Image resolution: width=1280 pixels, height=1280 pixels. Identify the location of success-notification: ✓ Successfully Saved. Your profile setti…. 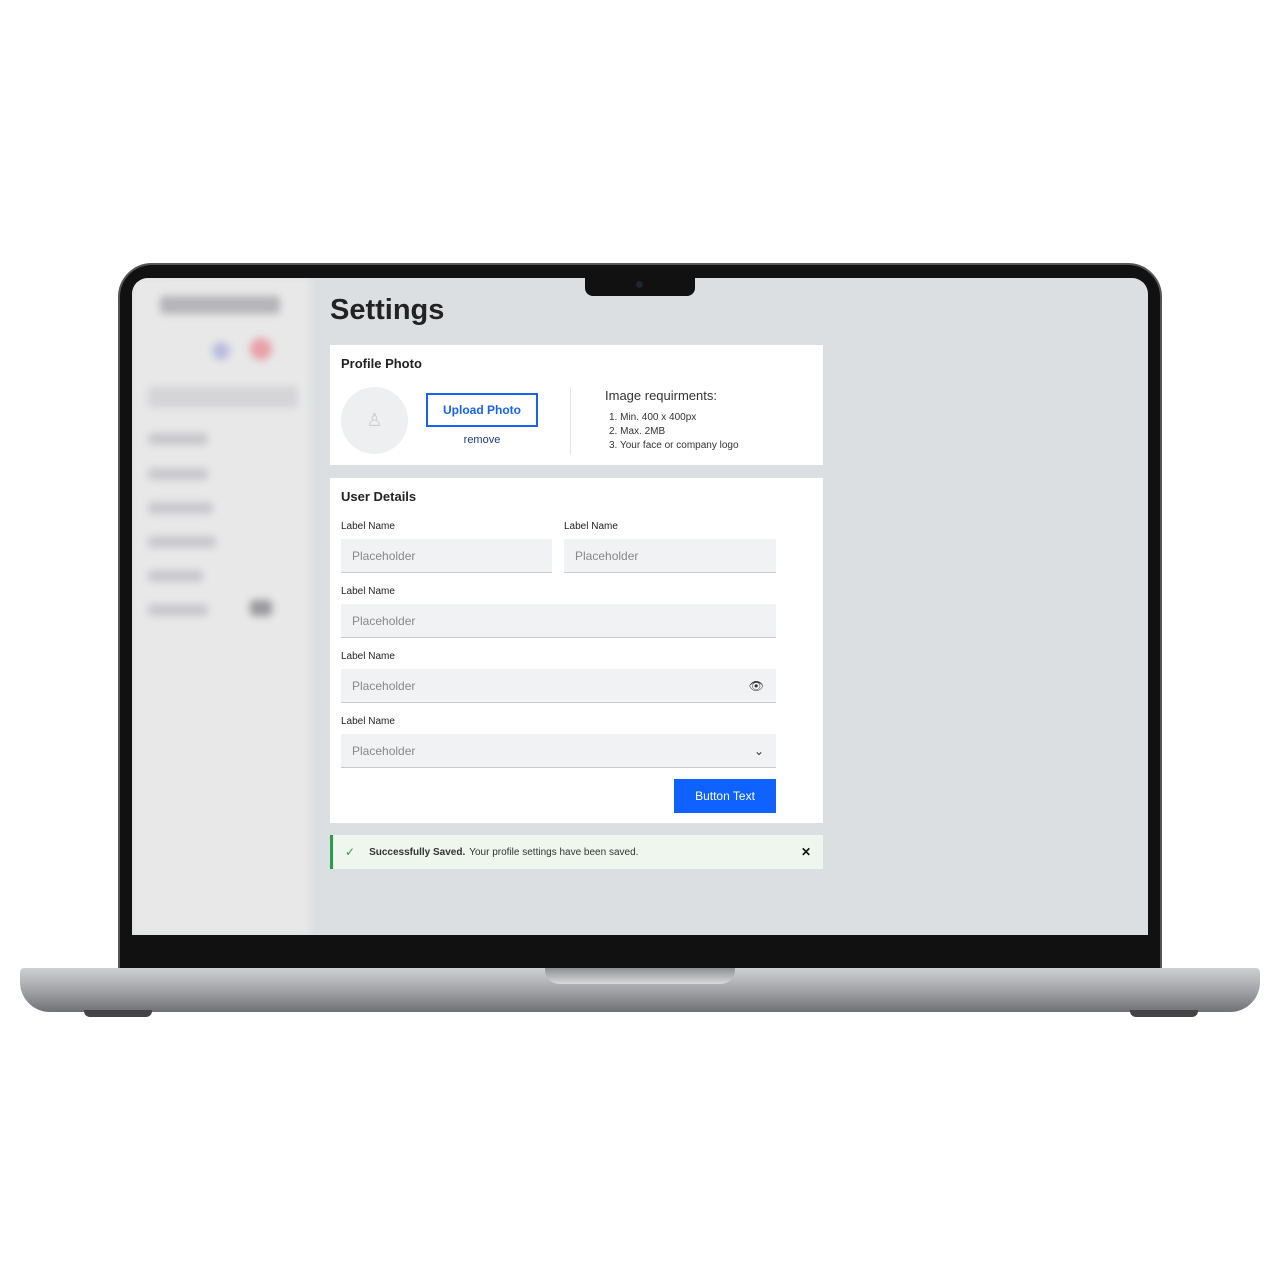
(576, 852).